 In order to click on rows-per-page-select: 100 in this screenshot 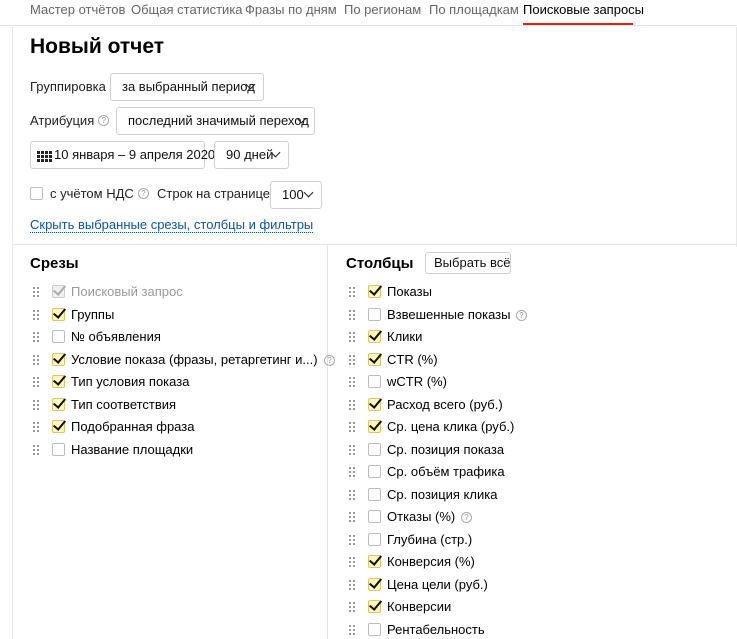, I will do `click(296, 195)`.